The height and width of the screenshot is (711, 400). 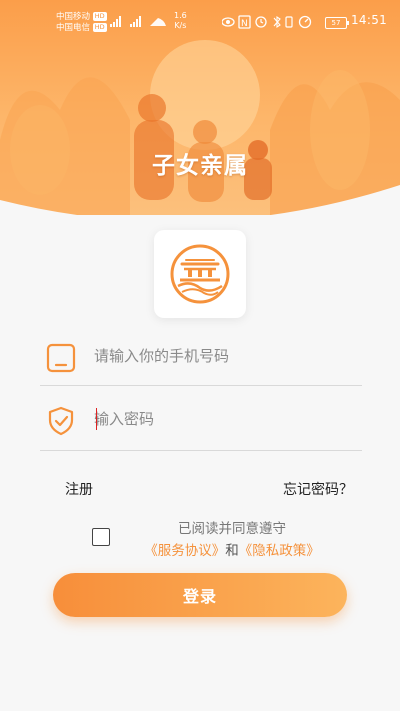 I want to click on register-link: 注册, so click(x=79, y=489).